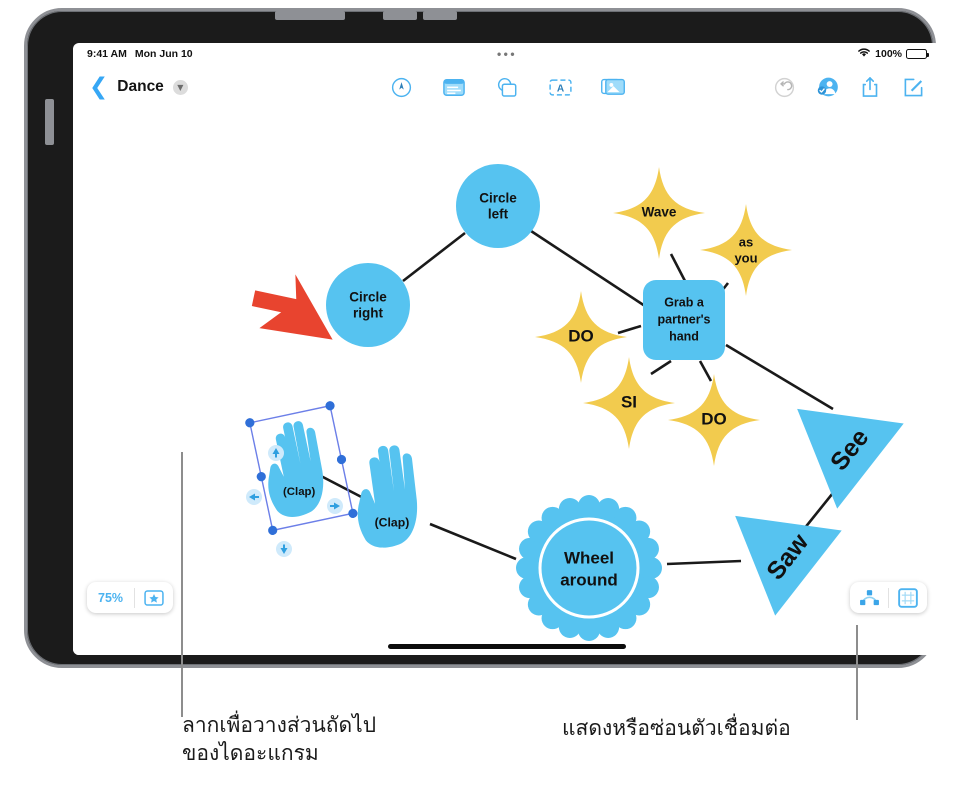  I want to click on back-chevron-icon: ❮, so click(98, 87).